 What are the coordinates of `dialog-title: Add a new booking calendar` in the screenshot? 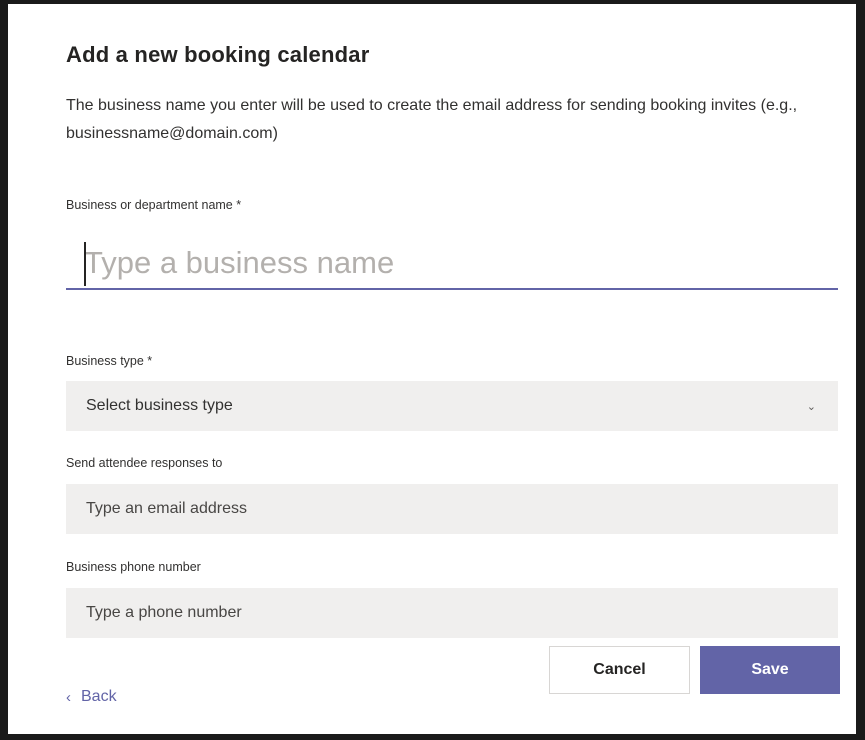 It's located at (218, 54).